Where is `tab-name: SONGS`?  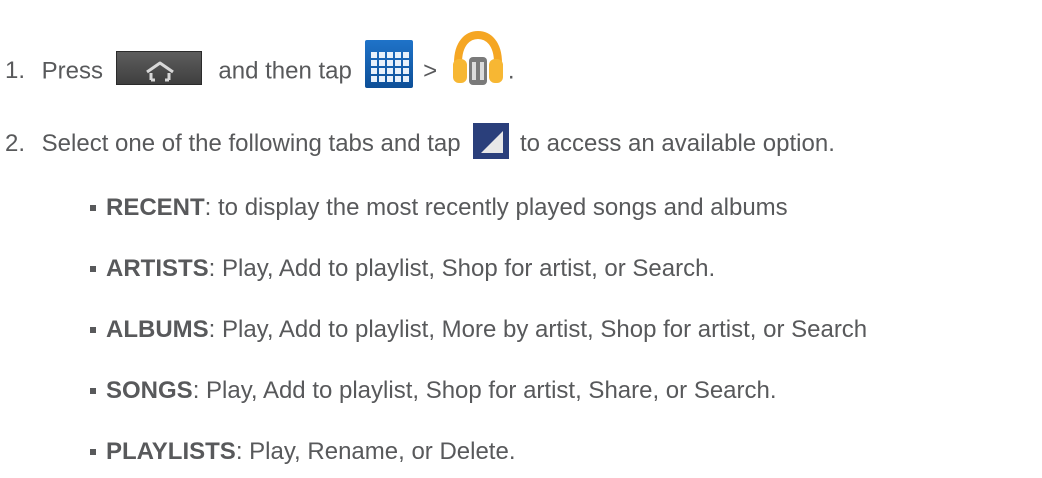 tab-name: SONGS is located at coordinates (149, 390).